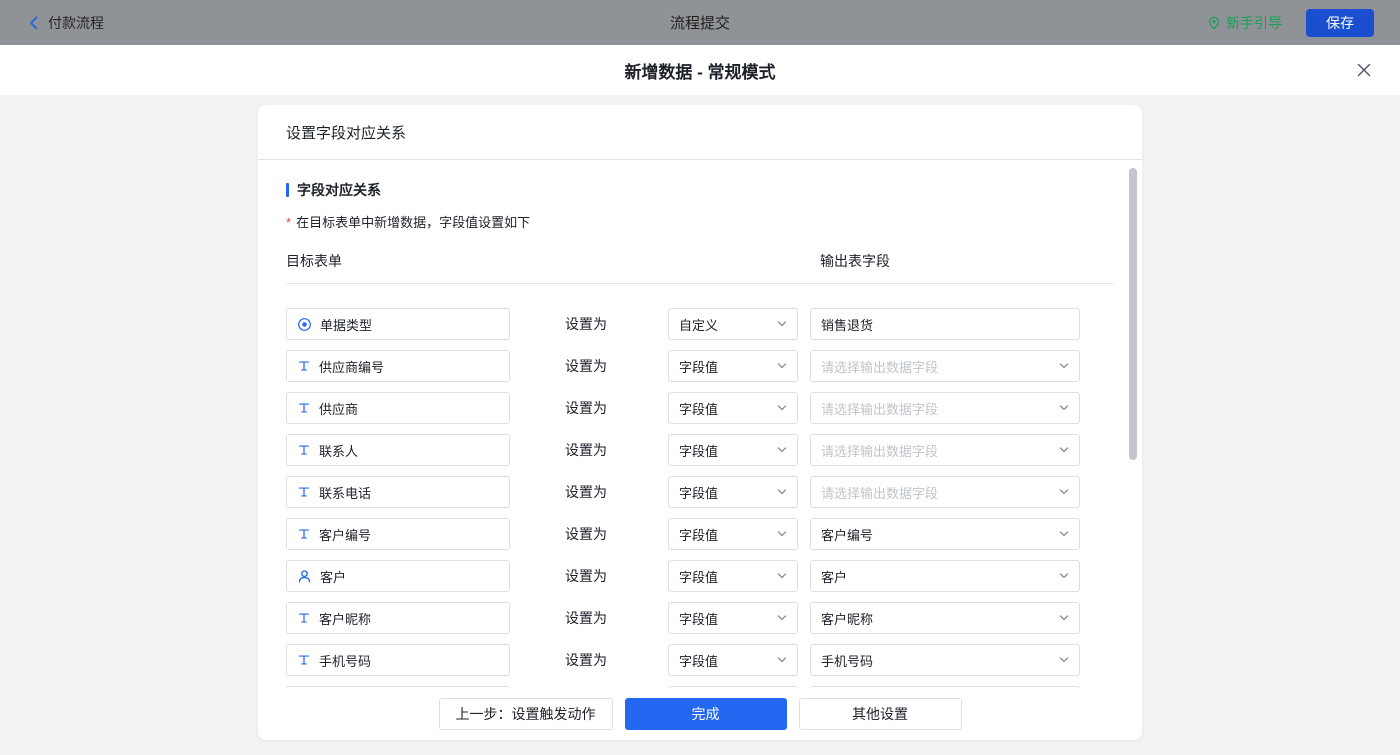  Describe the element at coordinates (700, 132) in the screenshot. I see `card-header: 设置字段对应关系` at that location.